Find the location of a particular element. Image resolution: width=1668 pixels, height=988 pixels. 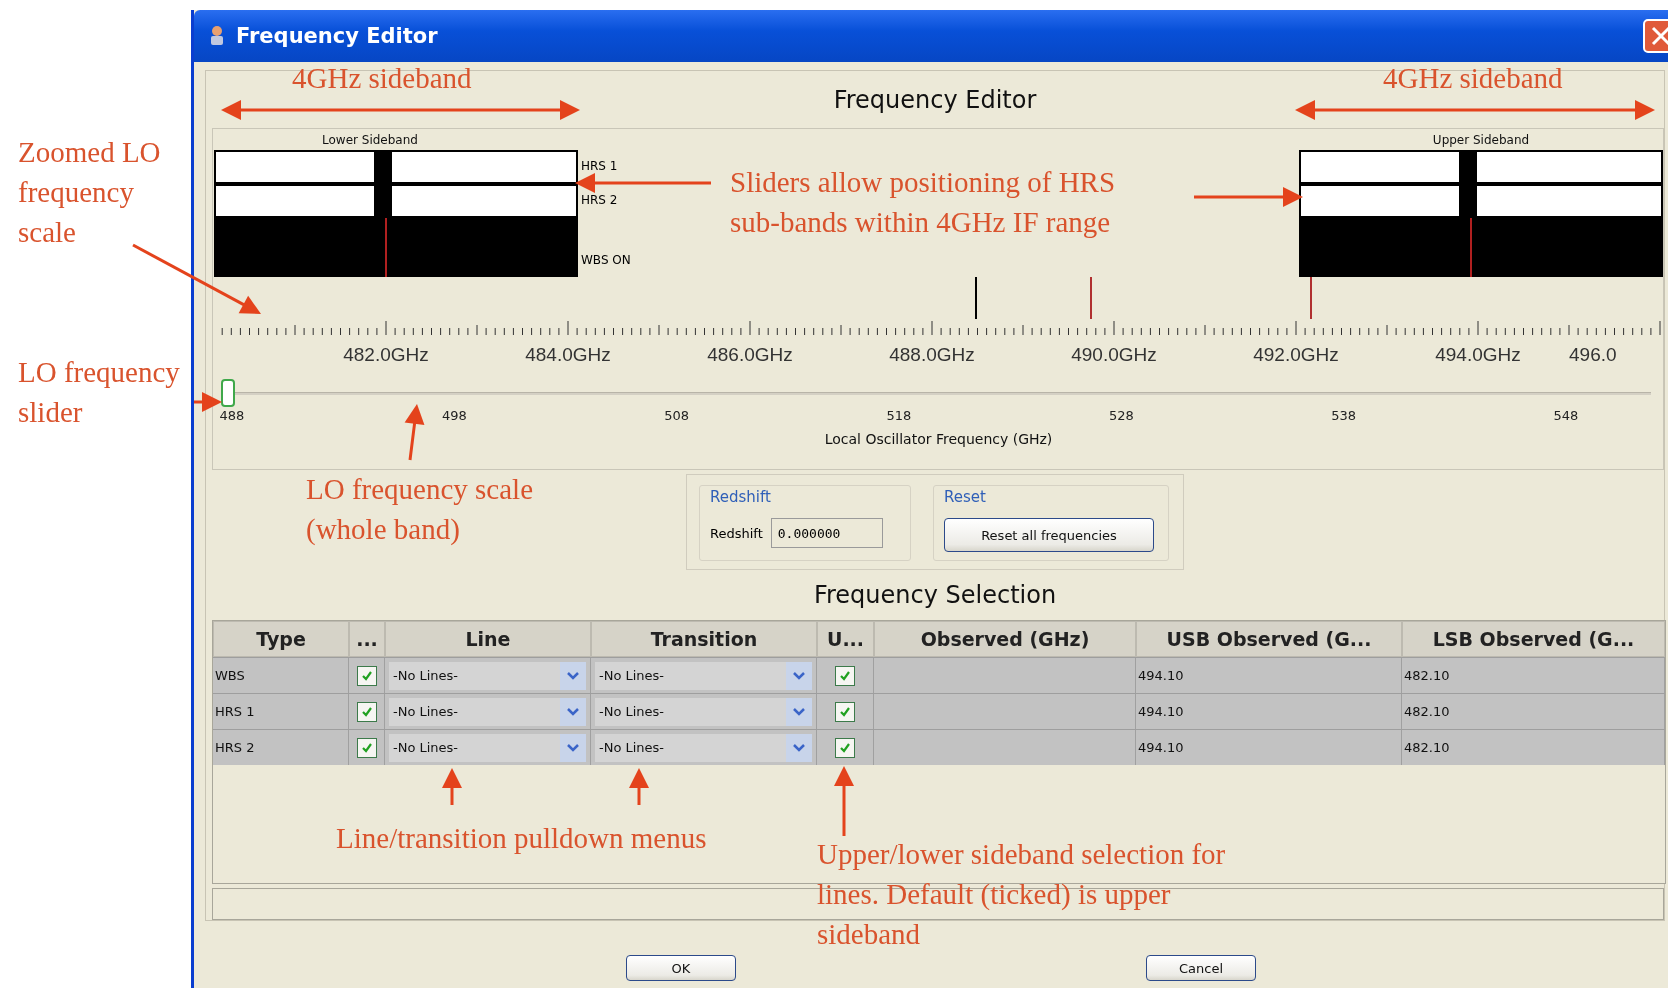

band-label: HRS 1 is located at coordinates (600, 166).